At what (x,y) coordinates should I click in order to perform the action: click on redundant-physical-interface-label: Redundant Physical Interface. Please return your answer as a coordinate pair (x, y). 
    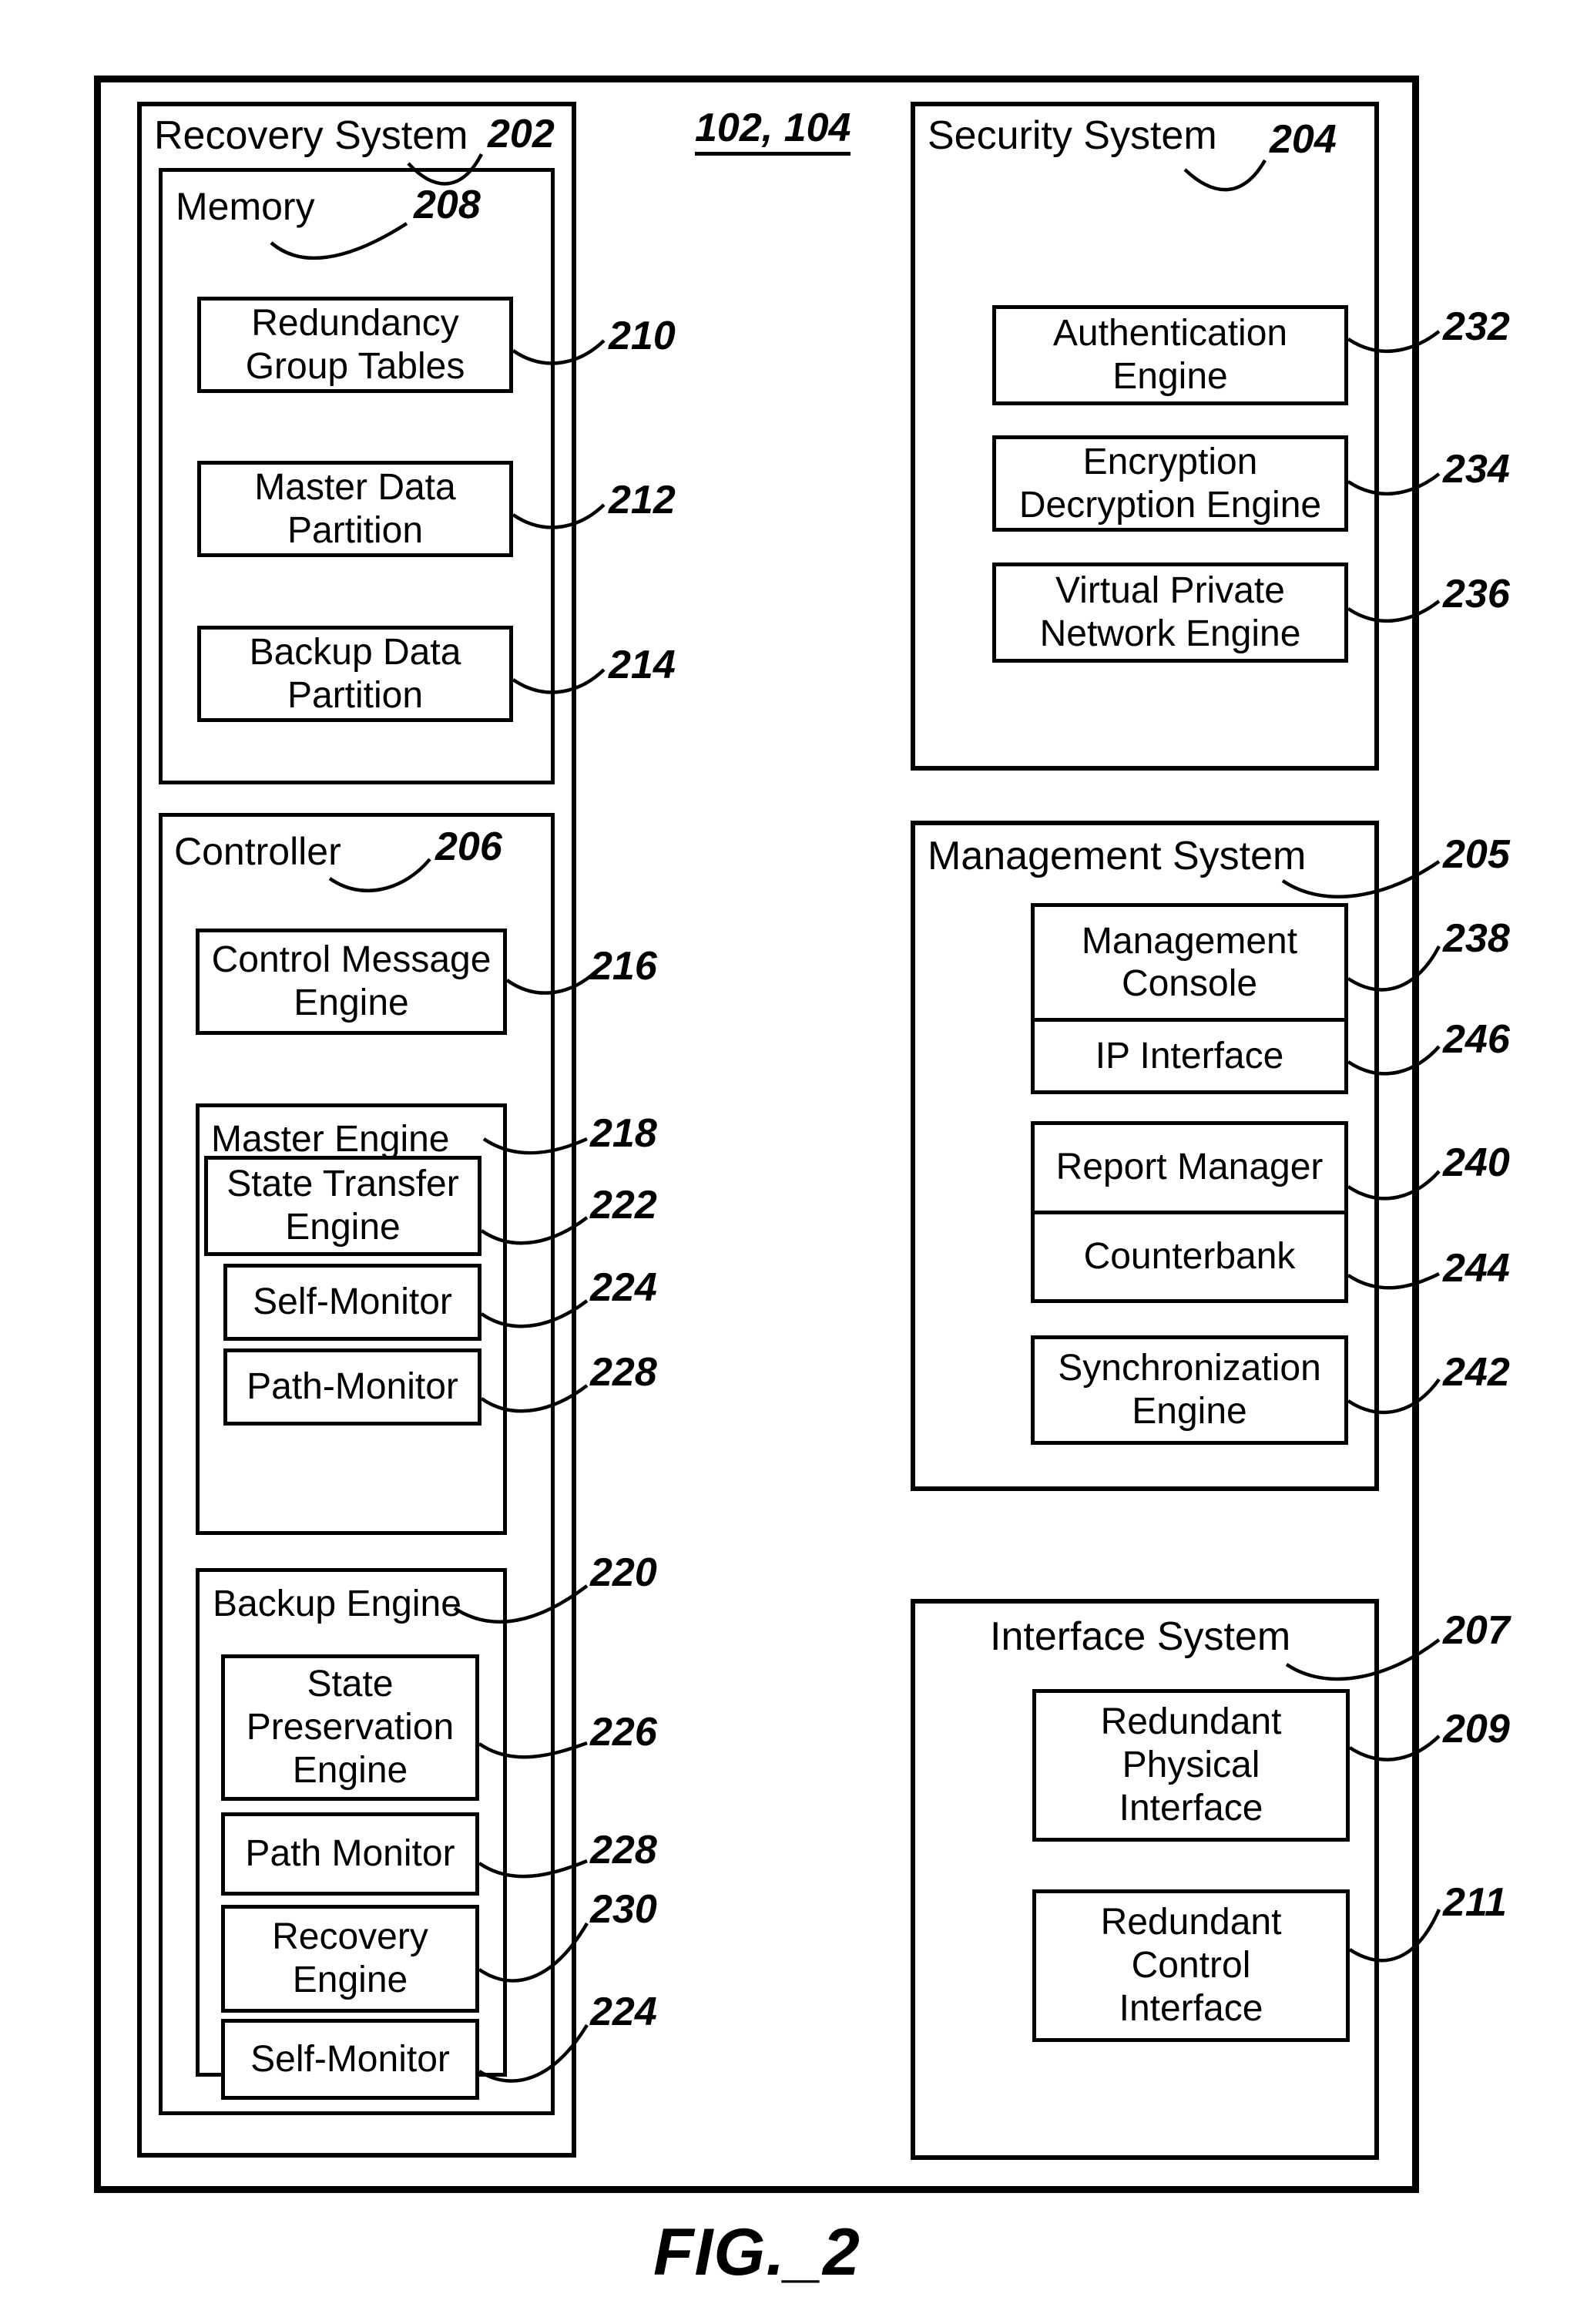
    Looking at the image, I should click on (1191, 1765).